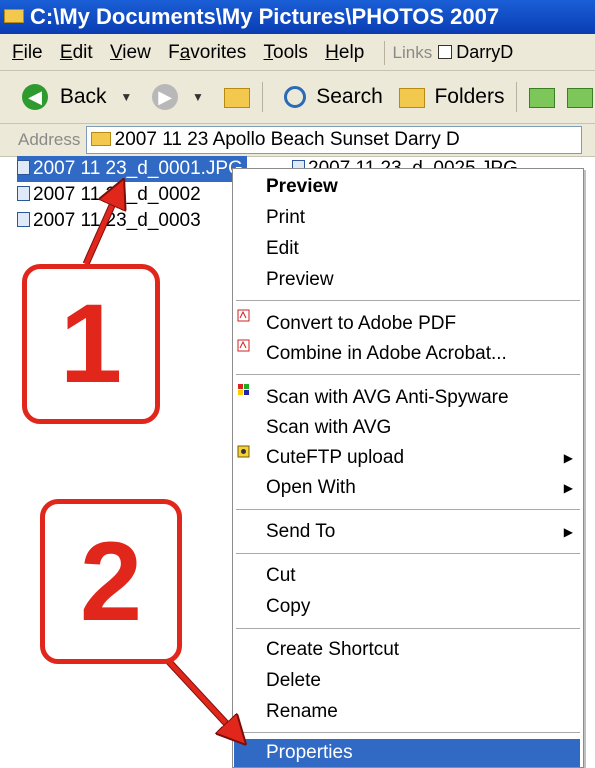 This screenshot has width=595, height=768. What do you see at coordinates (91, 344) in the screenshot?
I see `step-1-callout: 1` at bounding box center [91, 344].